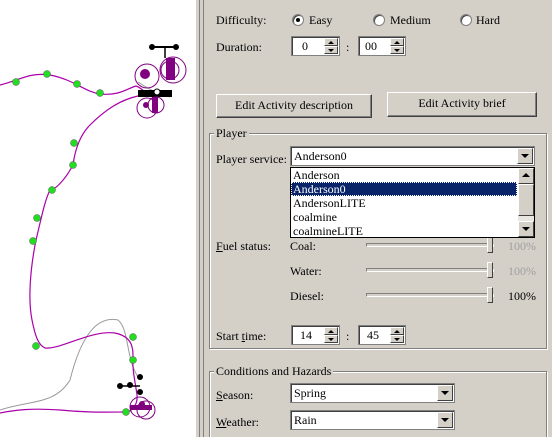  What do you see at coordinates (256, 336) in the screenshot?
I see `start-time-label-rest: ime:` at bounding box center [256, 336].